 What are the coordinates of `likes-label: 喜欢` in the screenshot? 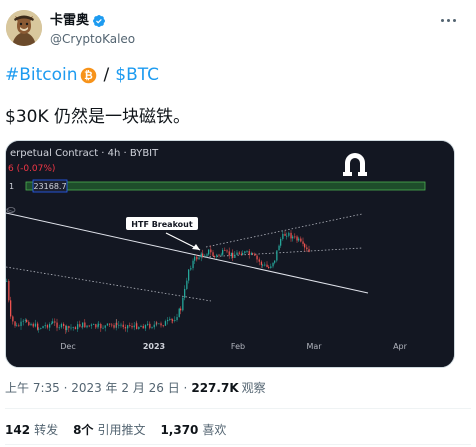 It's located at (214, 430).